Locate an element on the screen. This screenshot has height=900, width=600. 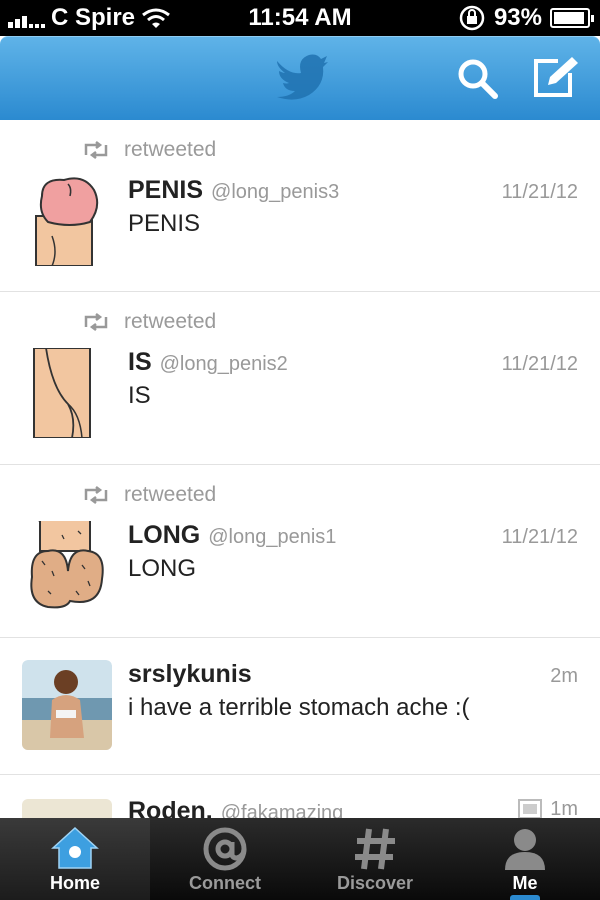
person-icon is located at coordinates (525, 849).